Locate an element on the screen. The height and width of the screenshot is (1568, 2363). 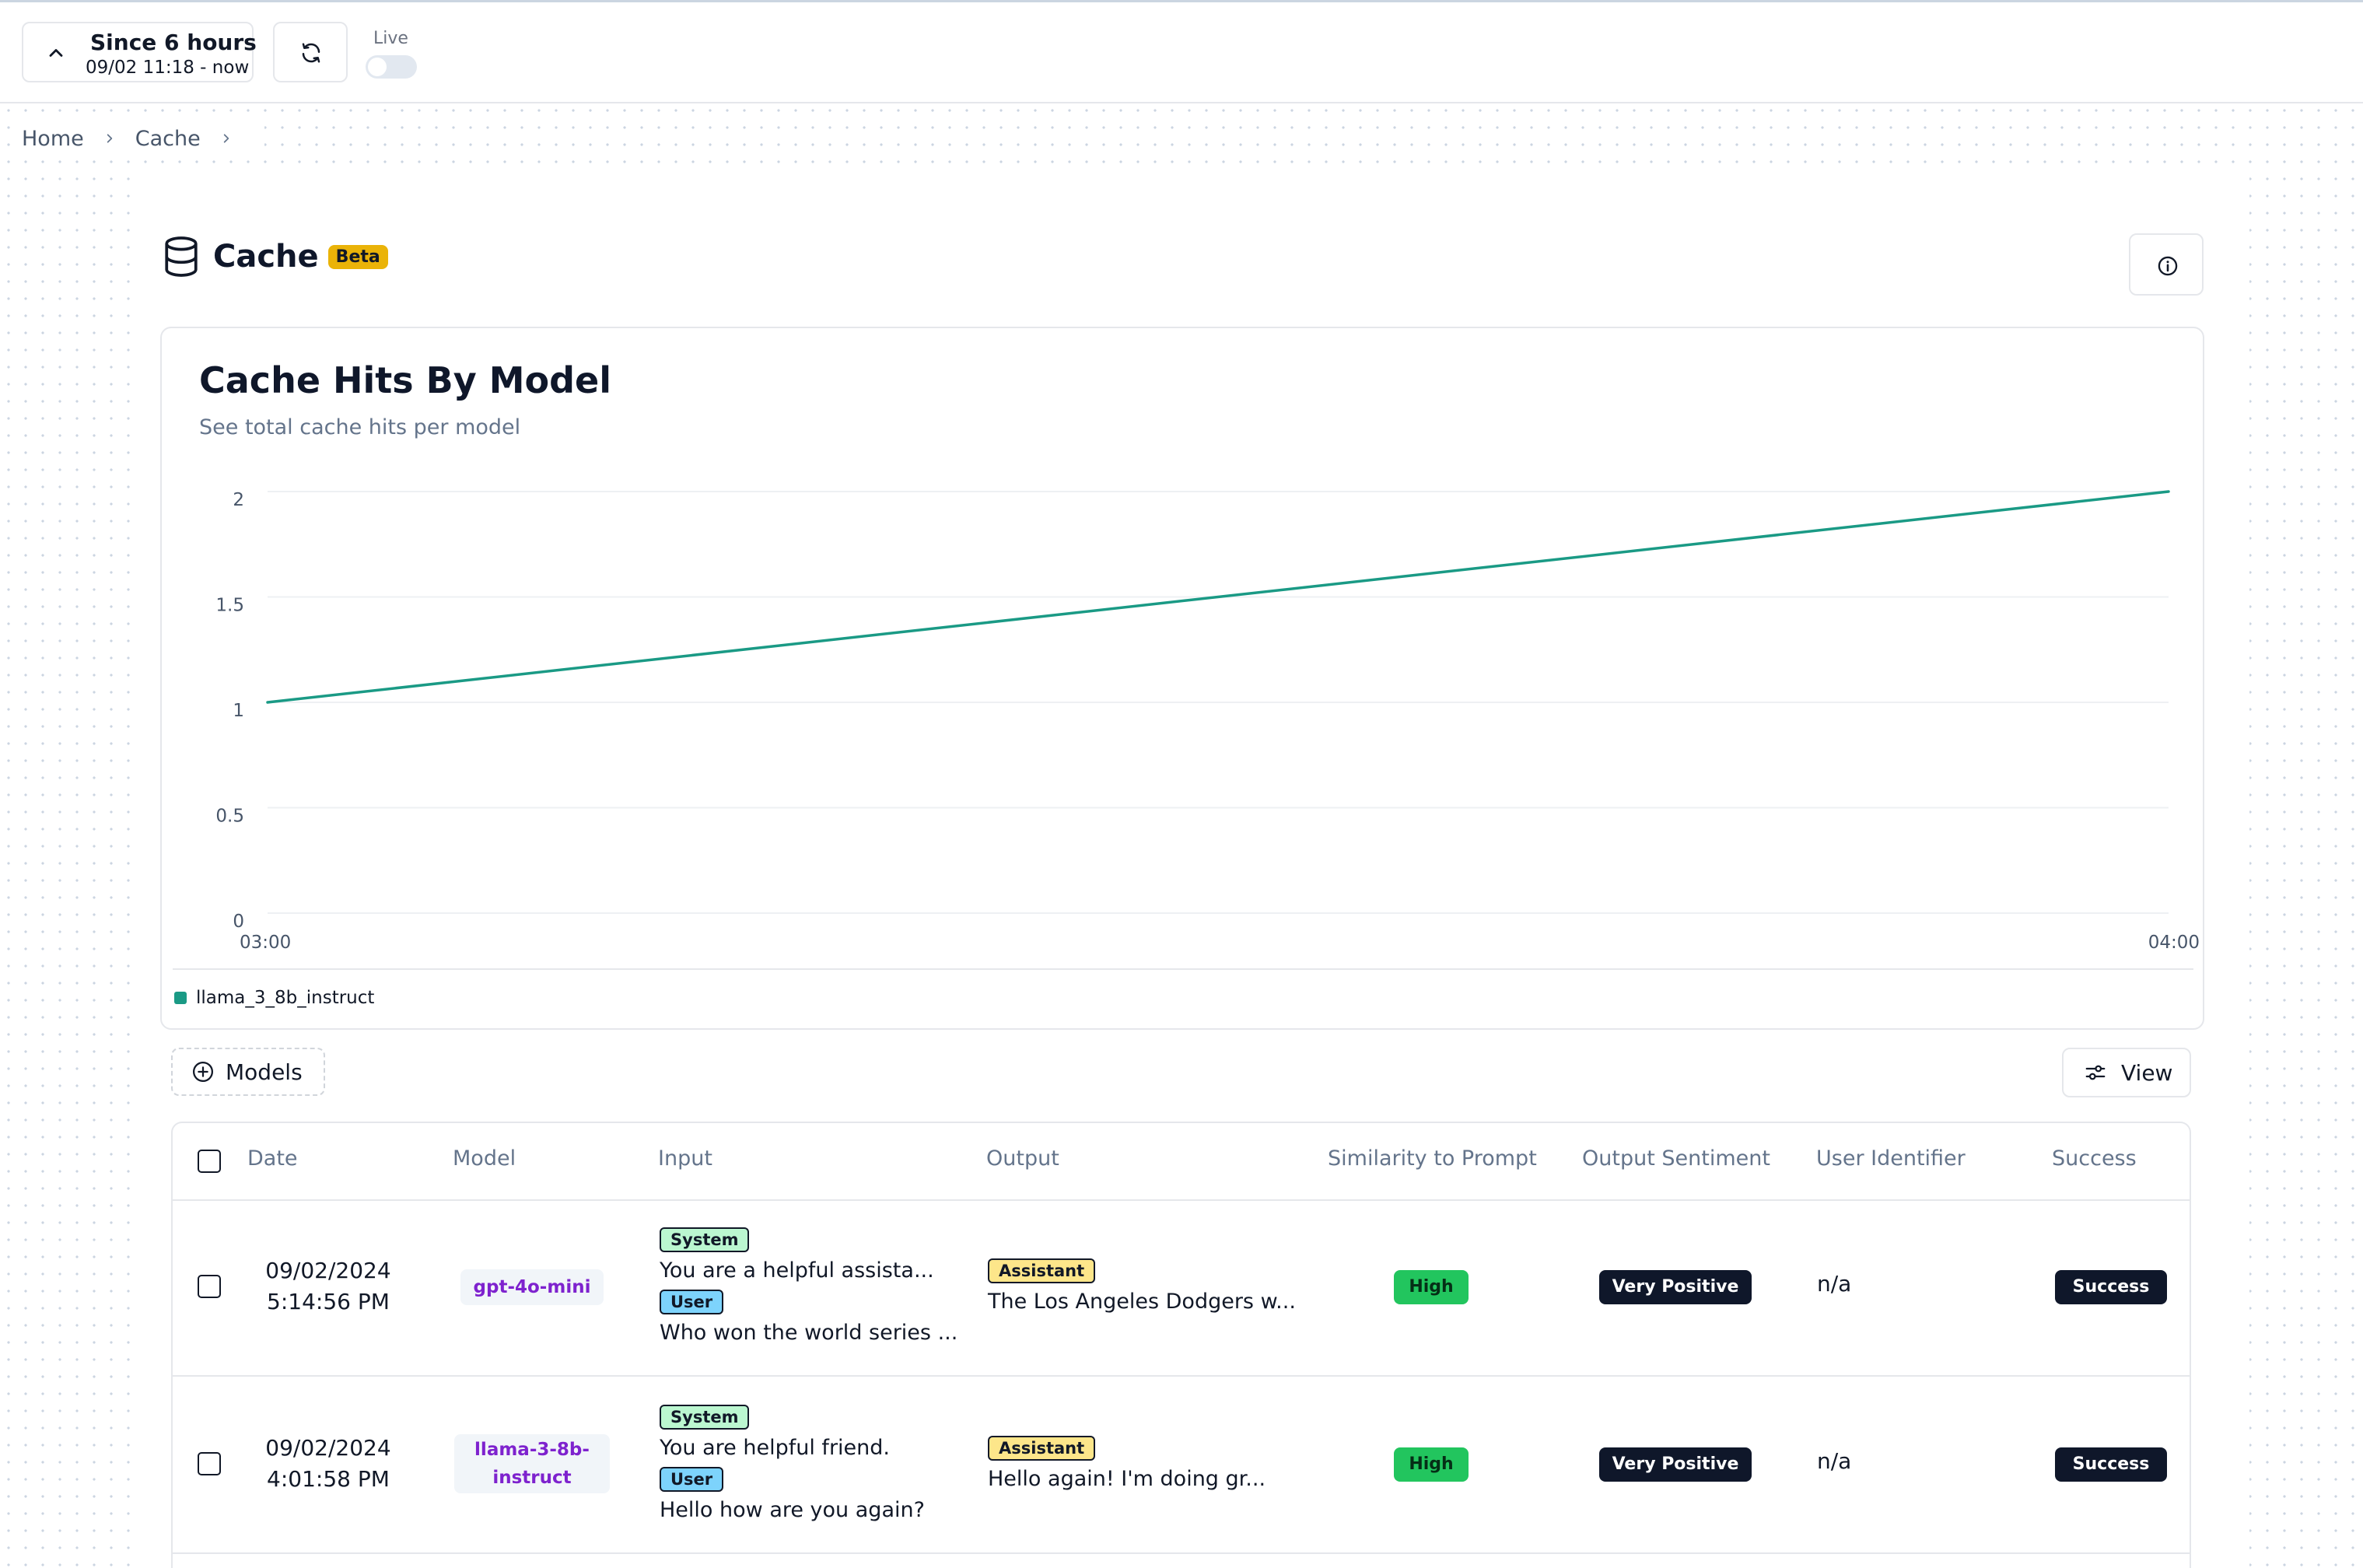
beta-badge: Beta is located at coordinates (357, 257).